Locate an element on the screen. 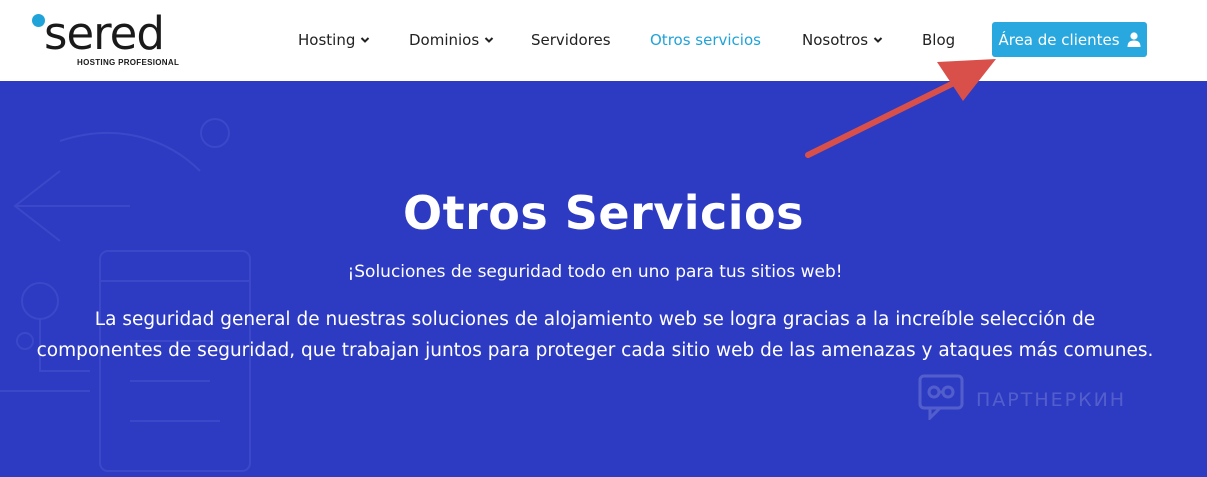 The image size is (1207, 477). watermark: ПАРТНЕРКИН is located at coordinates (1022, 399).